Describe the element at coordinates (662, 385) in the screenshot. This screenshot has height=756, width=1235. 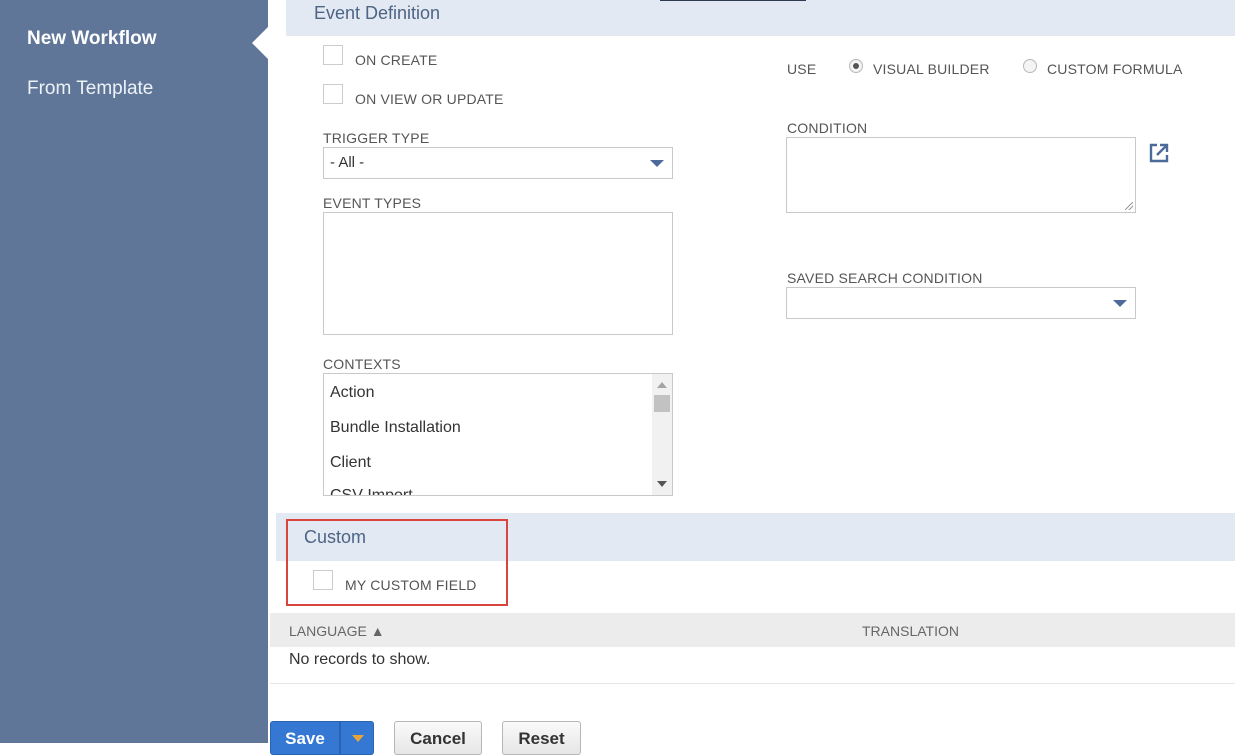
I see `scroll-up-icon` at that location.